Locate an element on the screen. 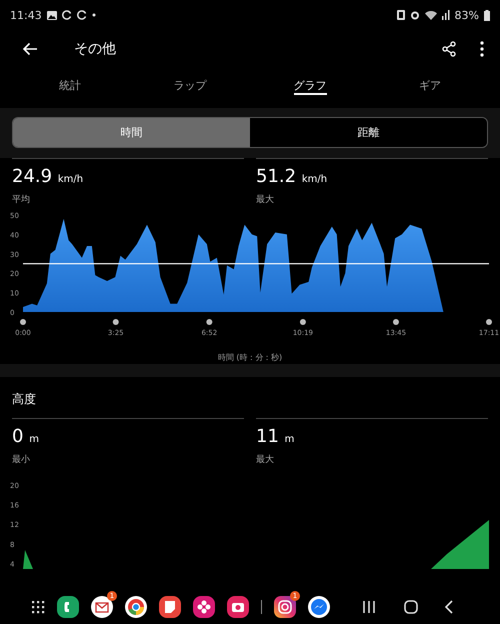 This screenshot has height=624, width=500. alarm-icon is located at coordinates (415, 15).